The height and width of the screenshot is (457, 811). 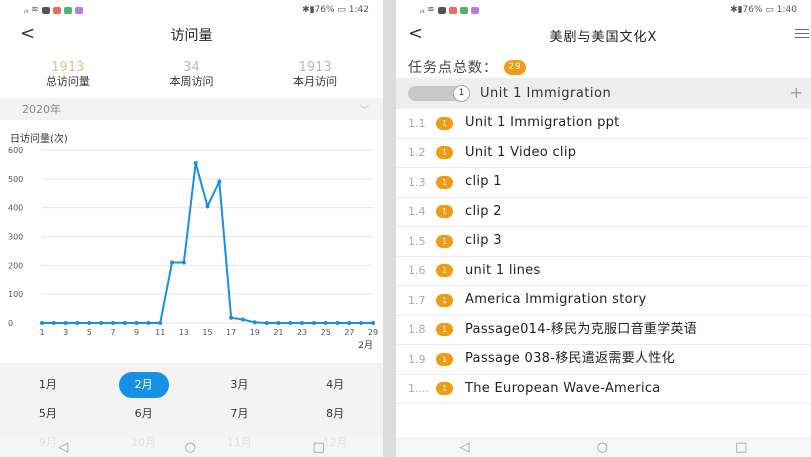 I want to click on task-title: Passage 038-移民遣返需要人性化, so click(x=570, y=359).